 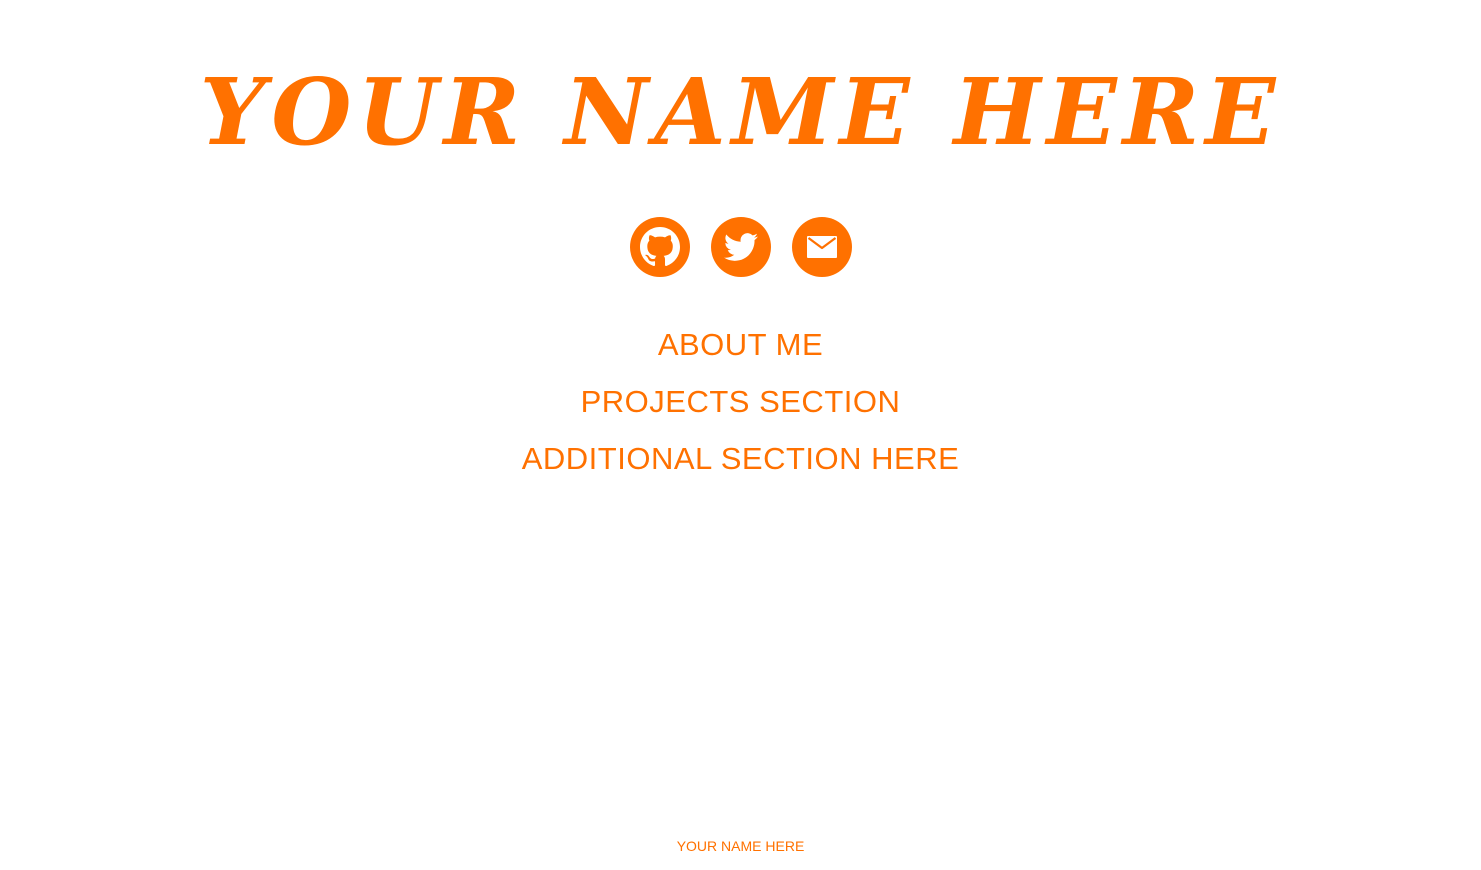 I want to click on github-link, so click(x=659, y=247).